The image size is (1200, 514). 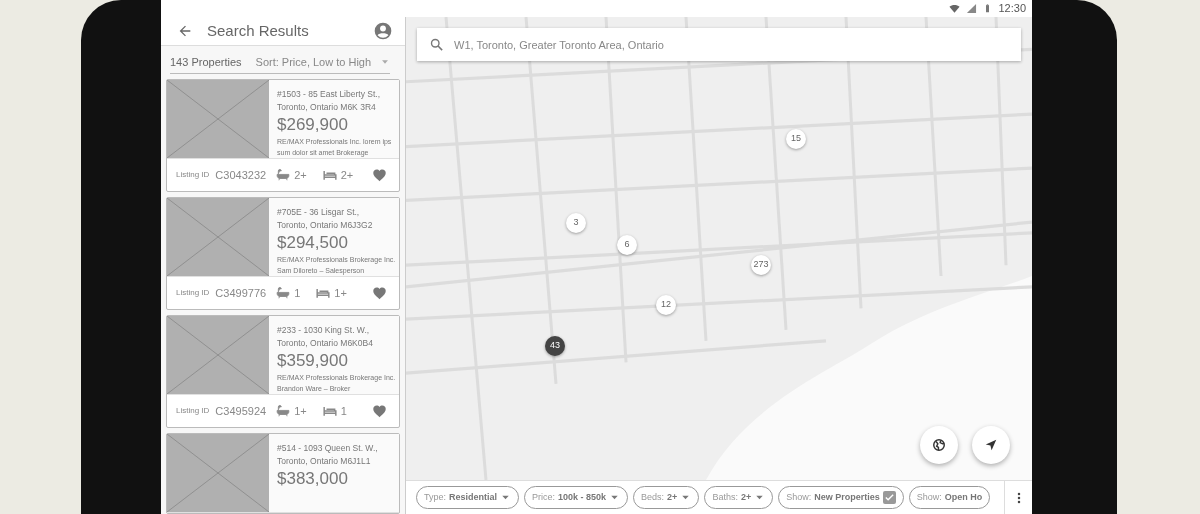 I want to click on listing-id: C3043232, so click(x=241, y=175).